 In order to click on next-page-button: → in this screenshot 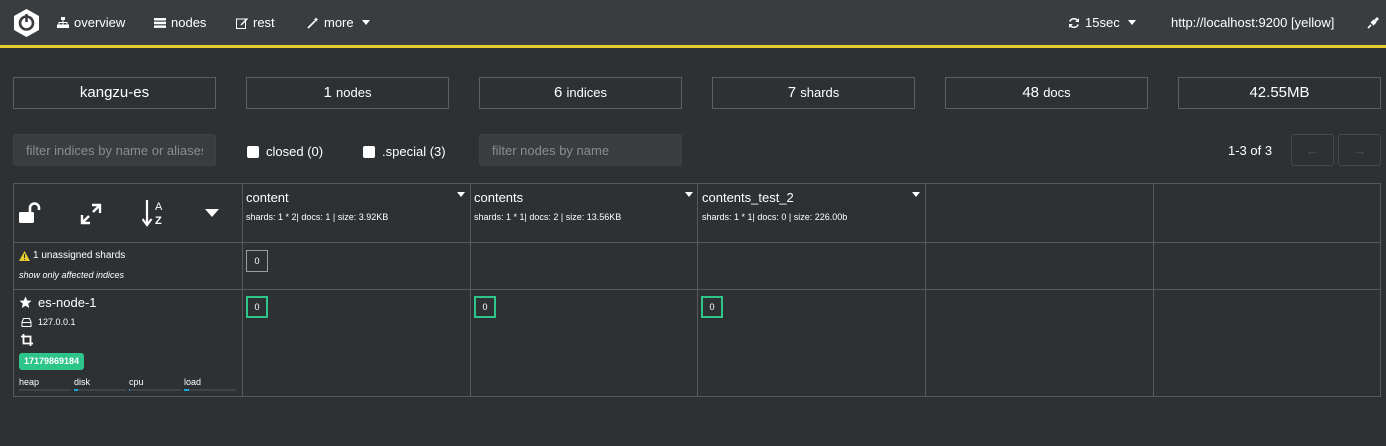, I will do `click(1359, 150)`.